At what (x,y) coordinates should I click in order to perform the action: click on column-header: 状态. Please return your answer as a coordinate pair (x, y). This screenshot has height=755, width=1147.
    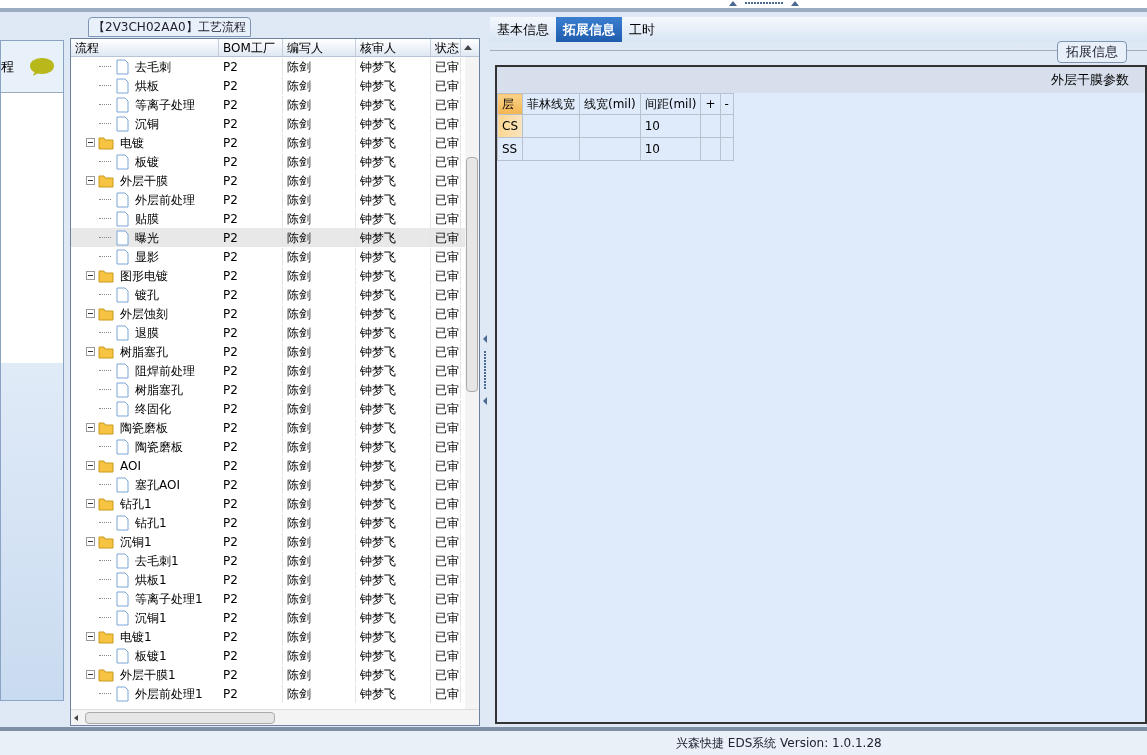
    Looking at the image, I should click on (446, 47).